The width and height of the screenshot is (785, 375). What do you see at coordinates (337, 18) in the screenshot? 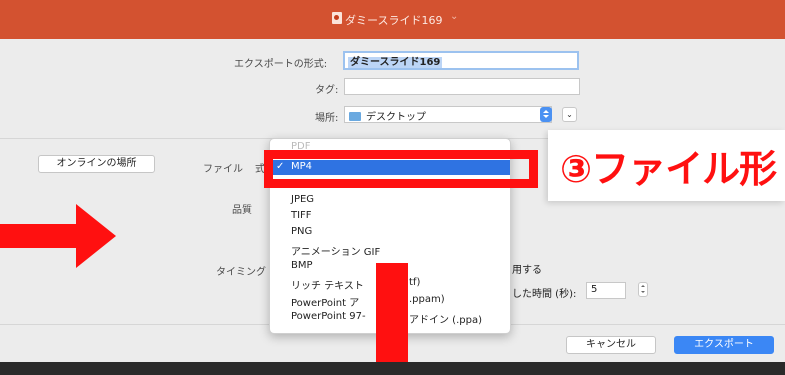
I see `powerpoint-icon` at bounding box center [337, 18].